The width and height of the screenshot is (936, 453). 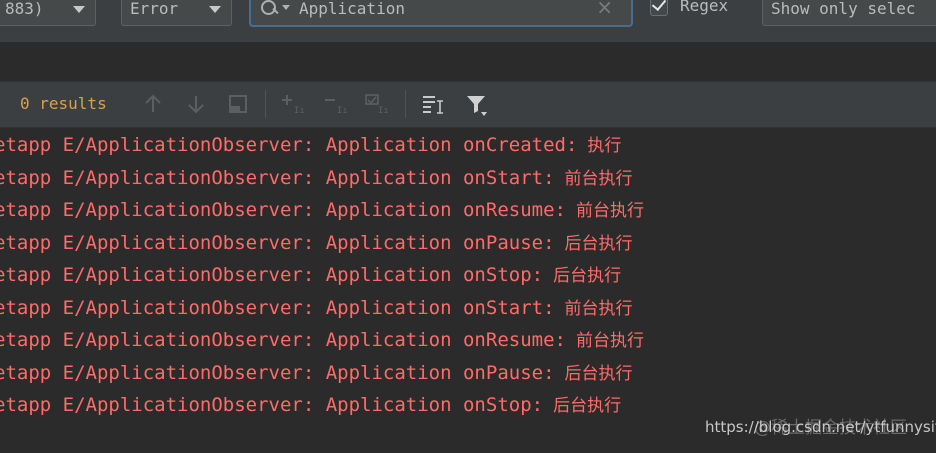 What do you see at coordinates (476, 104) in the screenshot?
I see `filter-funnel-icon` at bounding box center [476, 104].